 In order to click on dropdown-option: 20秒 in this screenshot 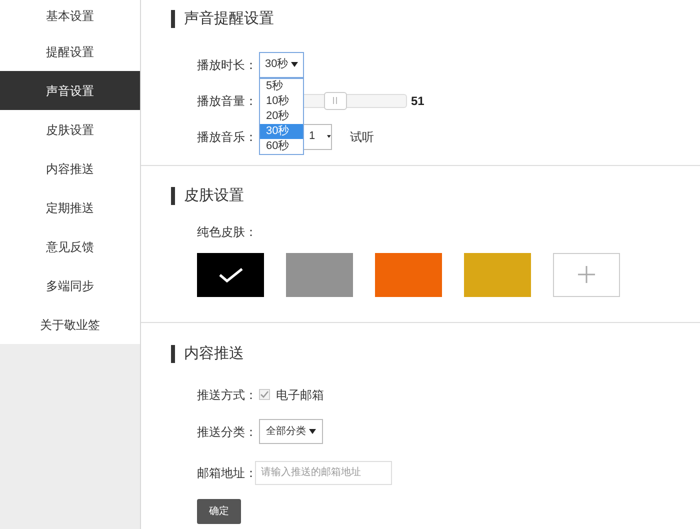, I will do `click(281, 116)`.